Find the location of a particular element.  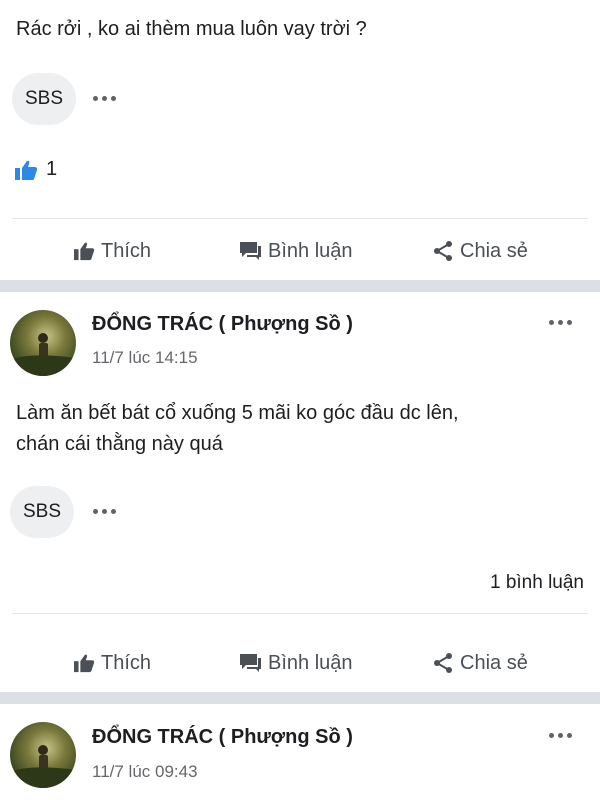

post-time: 11/7 lúc 09:43 is located at coordinates (145, 772).